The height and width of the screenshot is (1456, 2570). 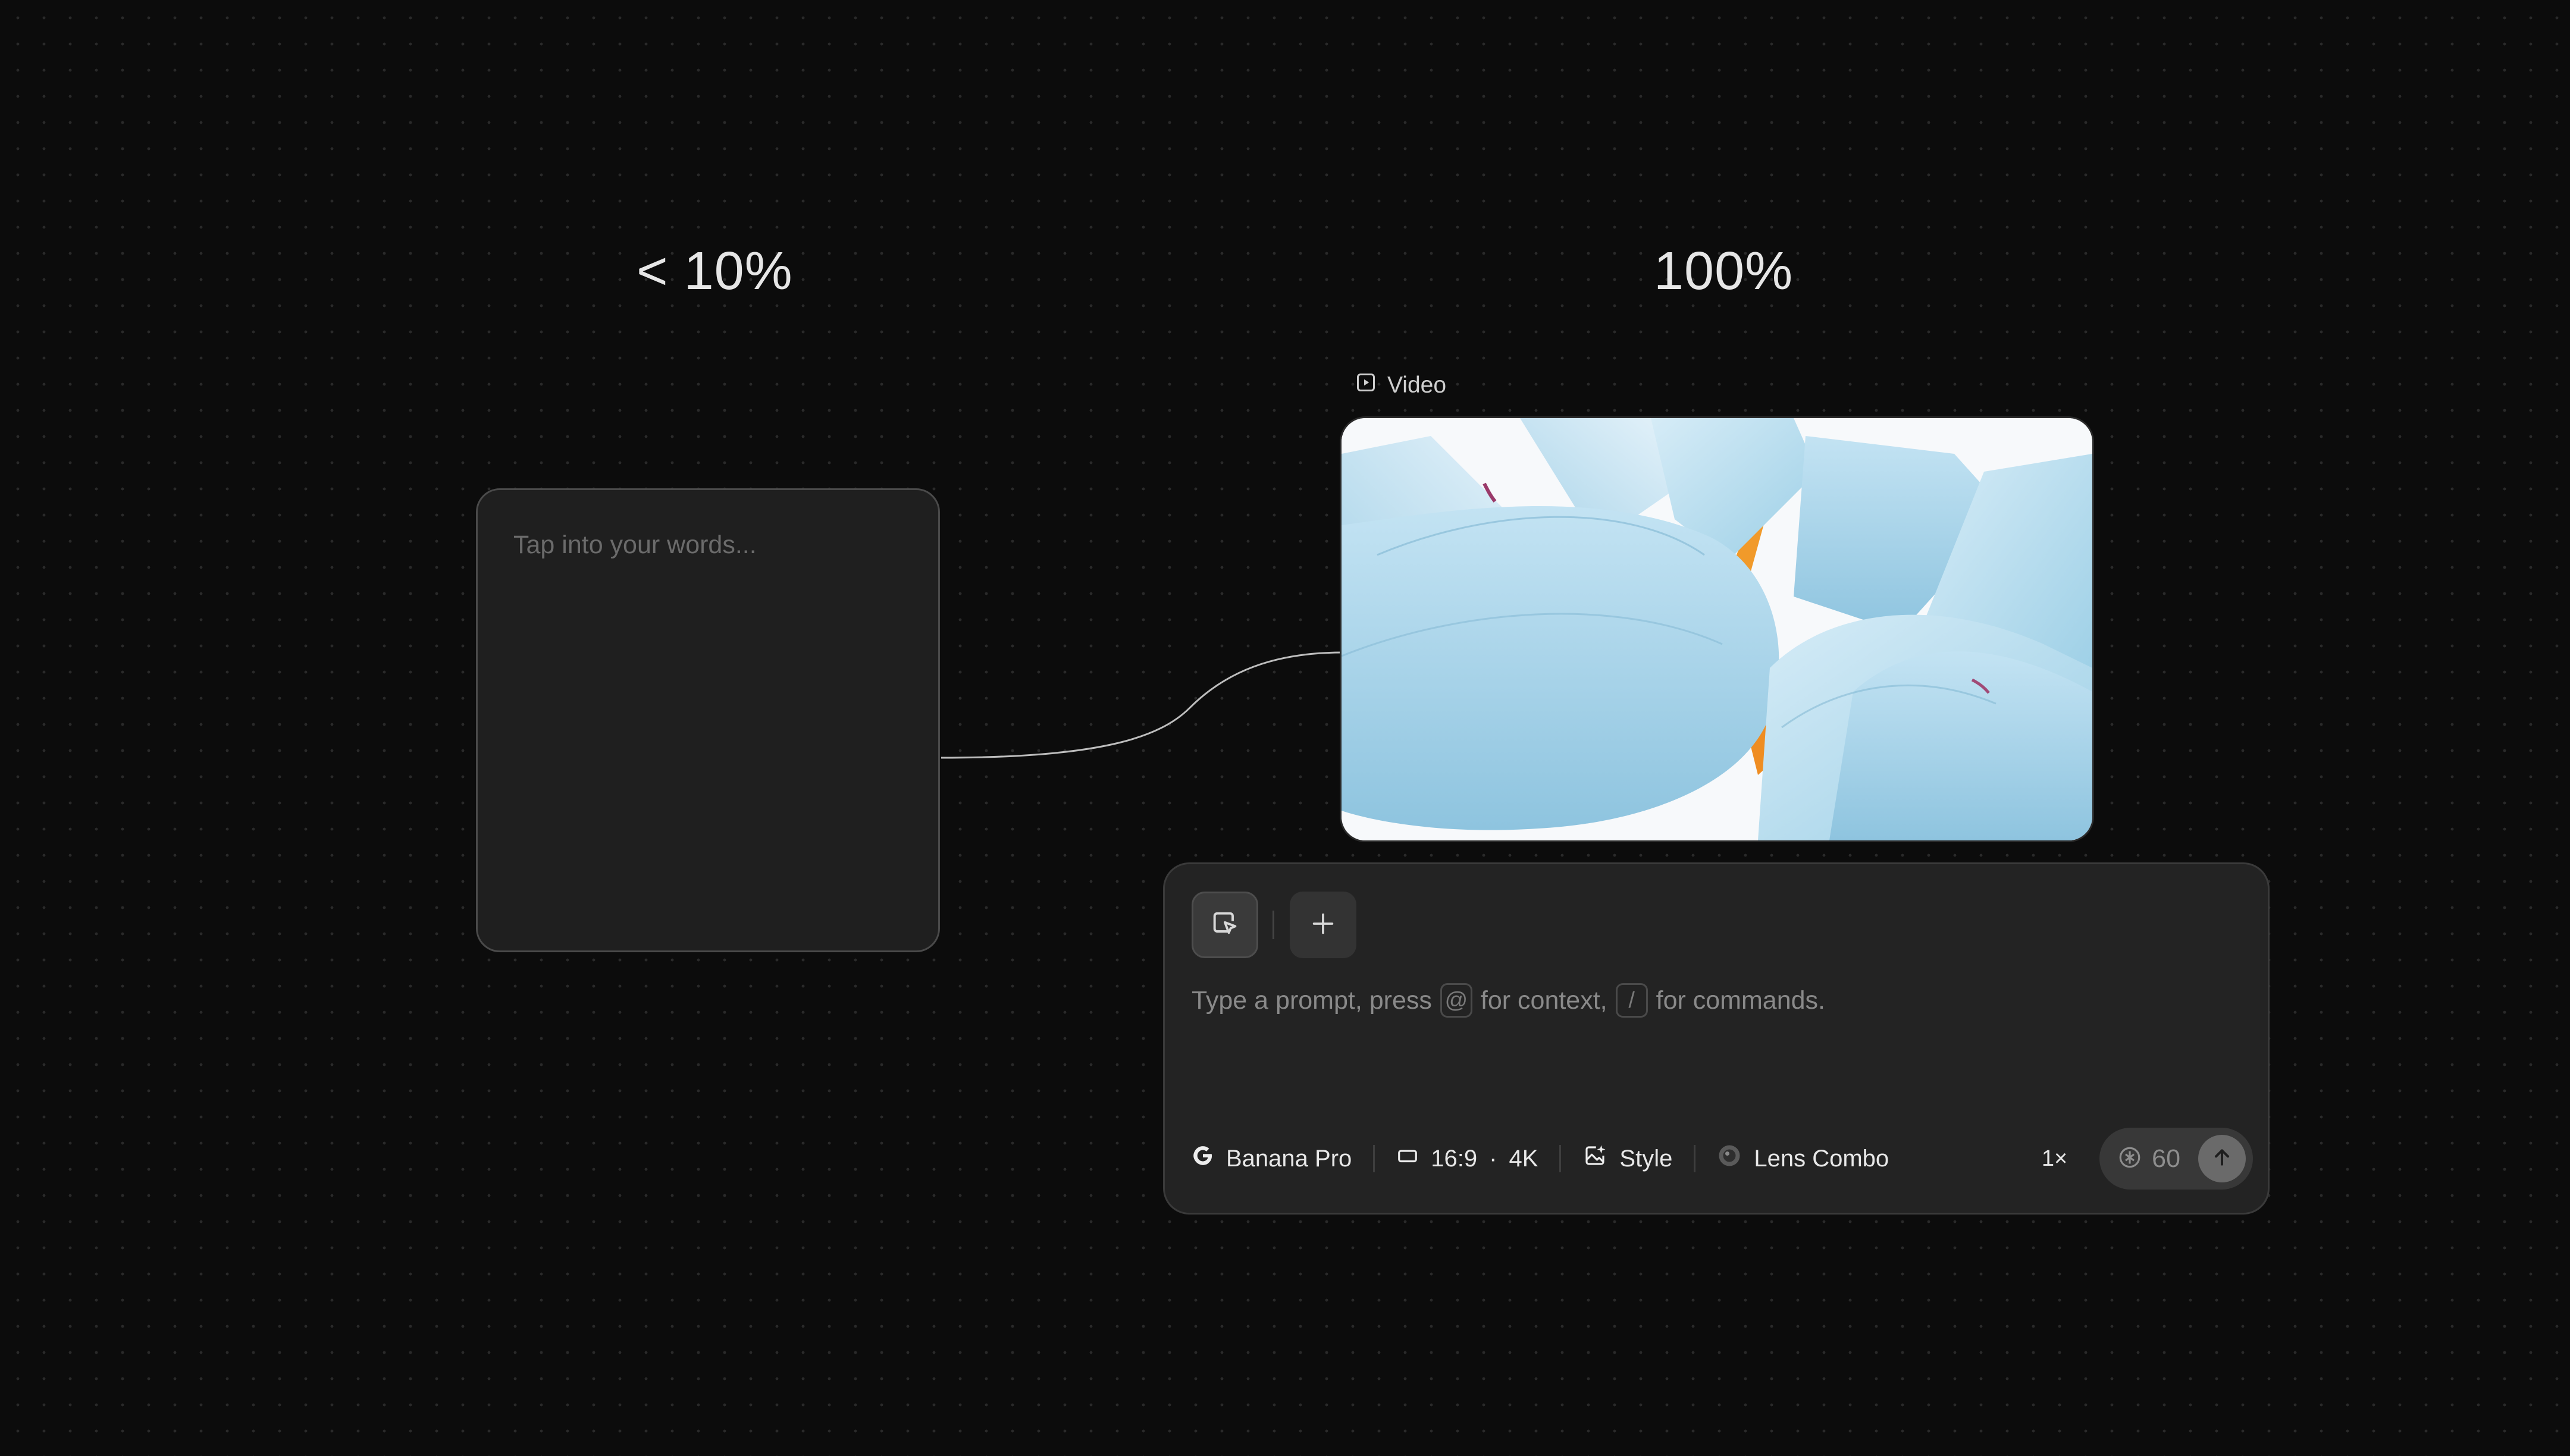 I want to click on lens-icon, so click(x=1730, y=1158).